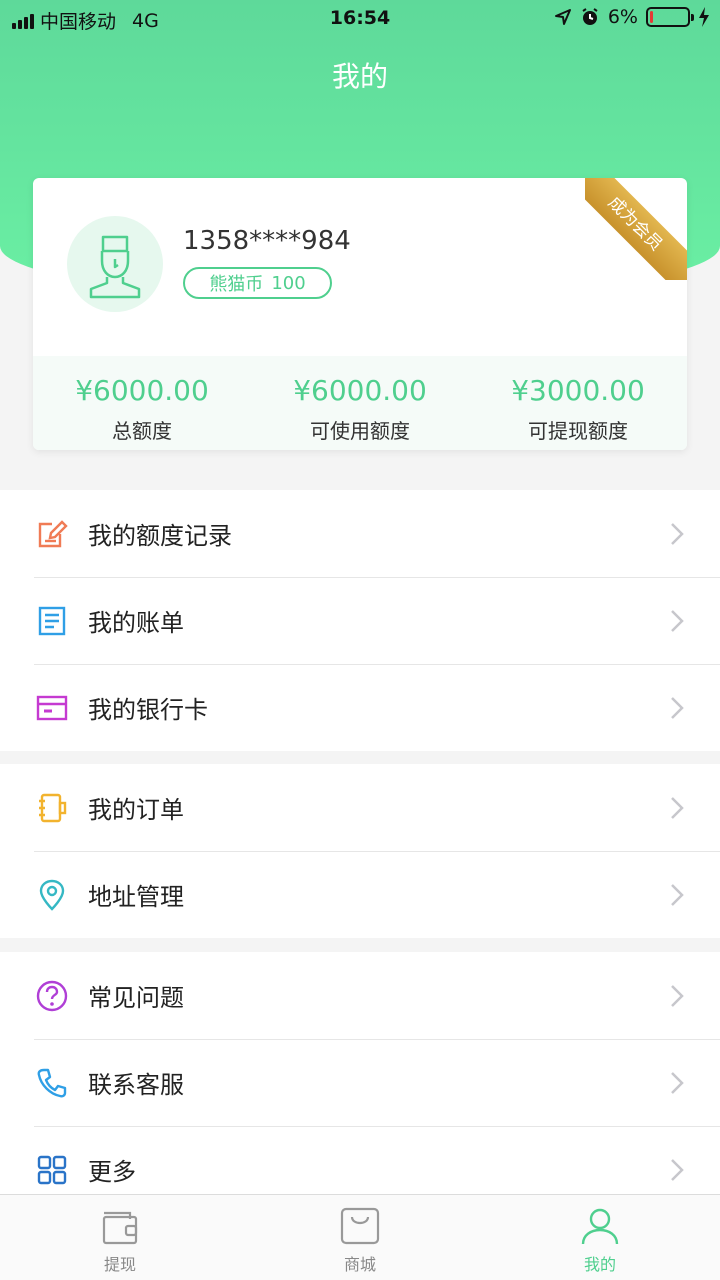 The height and width of the screenshot is (1280, 720). Describe the element at coordinates (142, 431) in the screenshot. I see `stat-label: 总额度` at that location.